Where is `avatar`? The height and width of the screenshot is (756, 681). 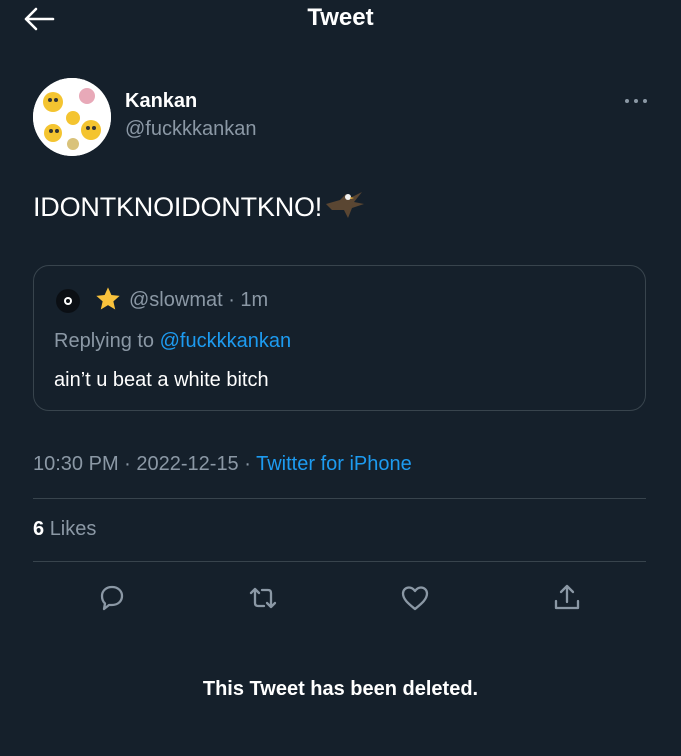
avatar is located at coordinates (72, 117).